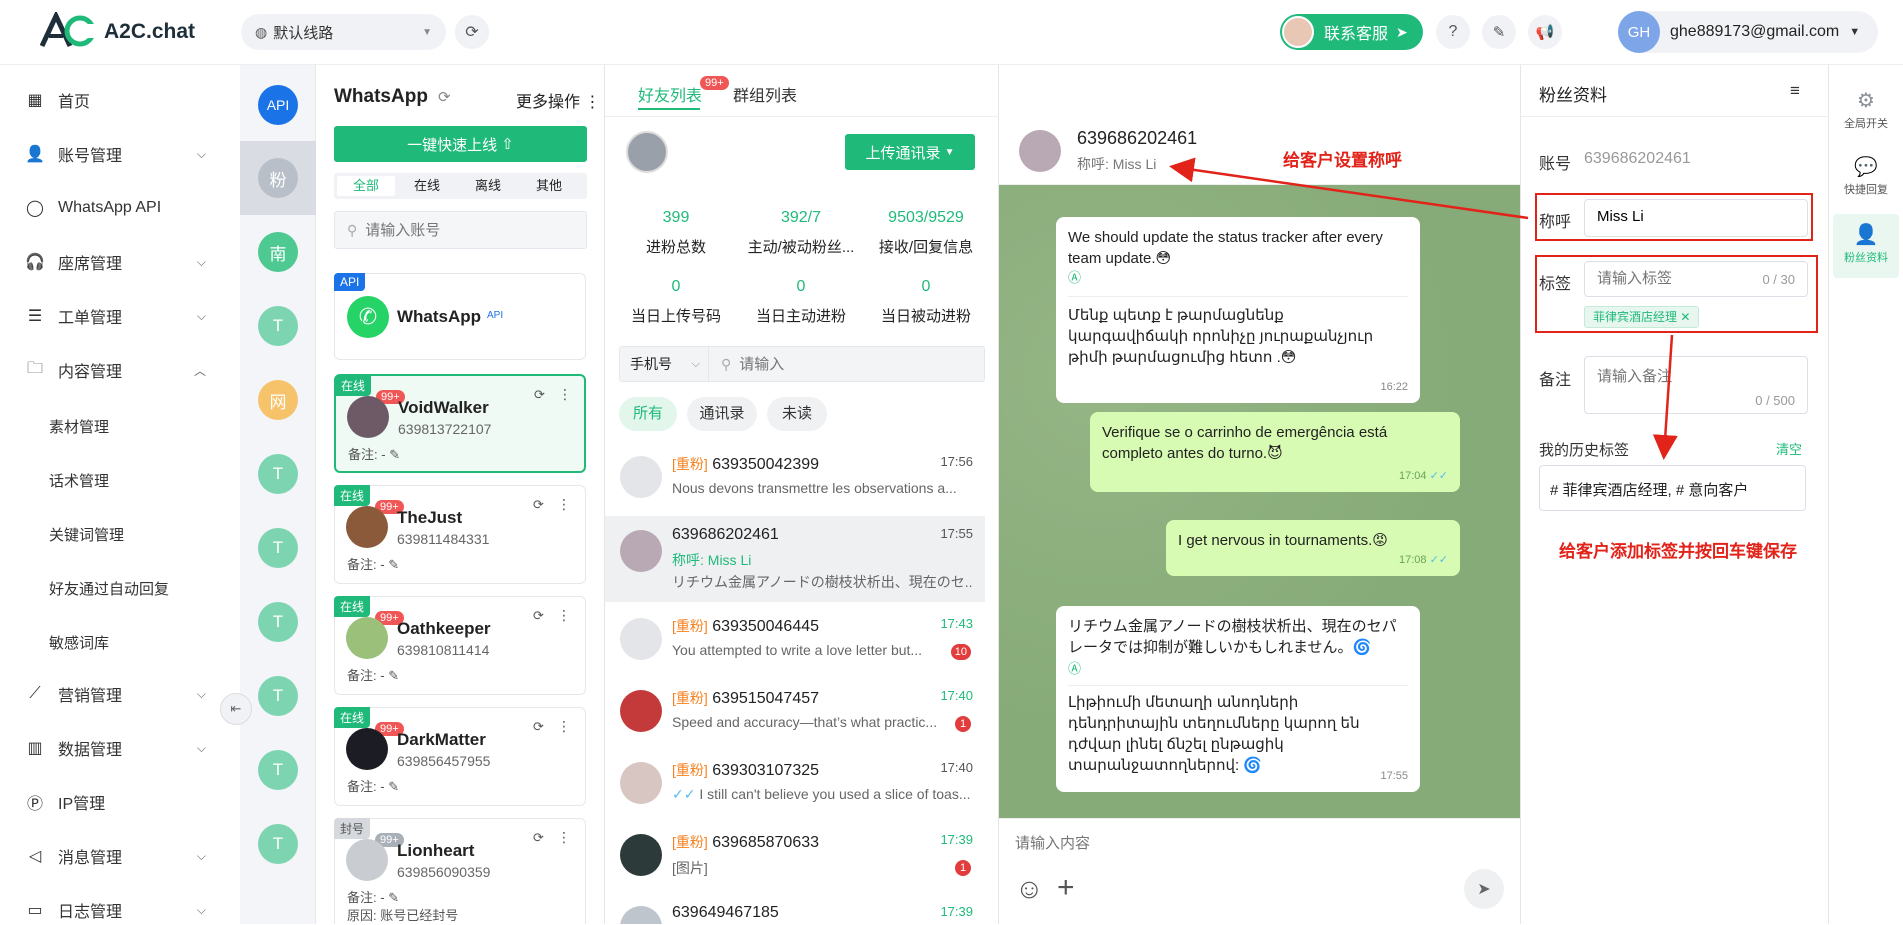  Describe the element at coordinates (86, 534) in the screenshot. I see `nav-sub-keywords: 关键词管理` at that location.